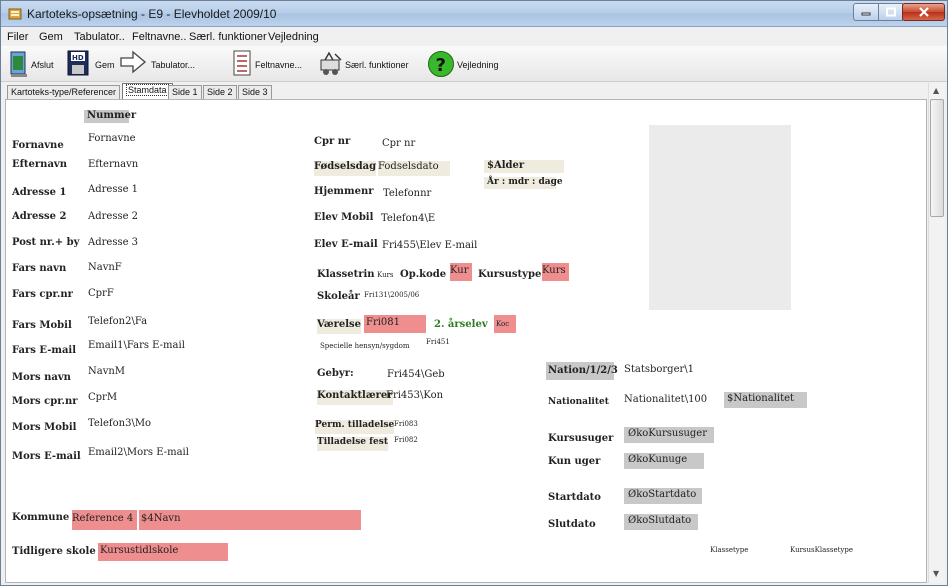  Describe the element at coordinates (406, 424) in the screenshot. I see `perm-tilladelse-field: Fri083` at that location.